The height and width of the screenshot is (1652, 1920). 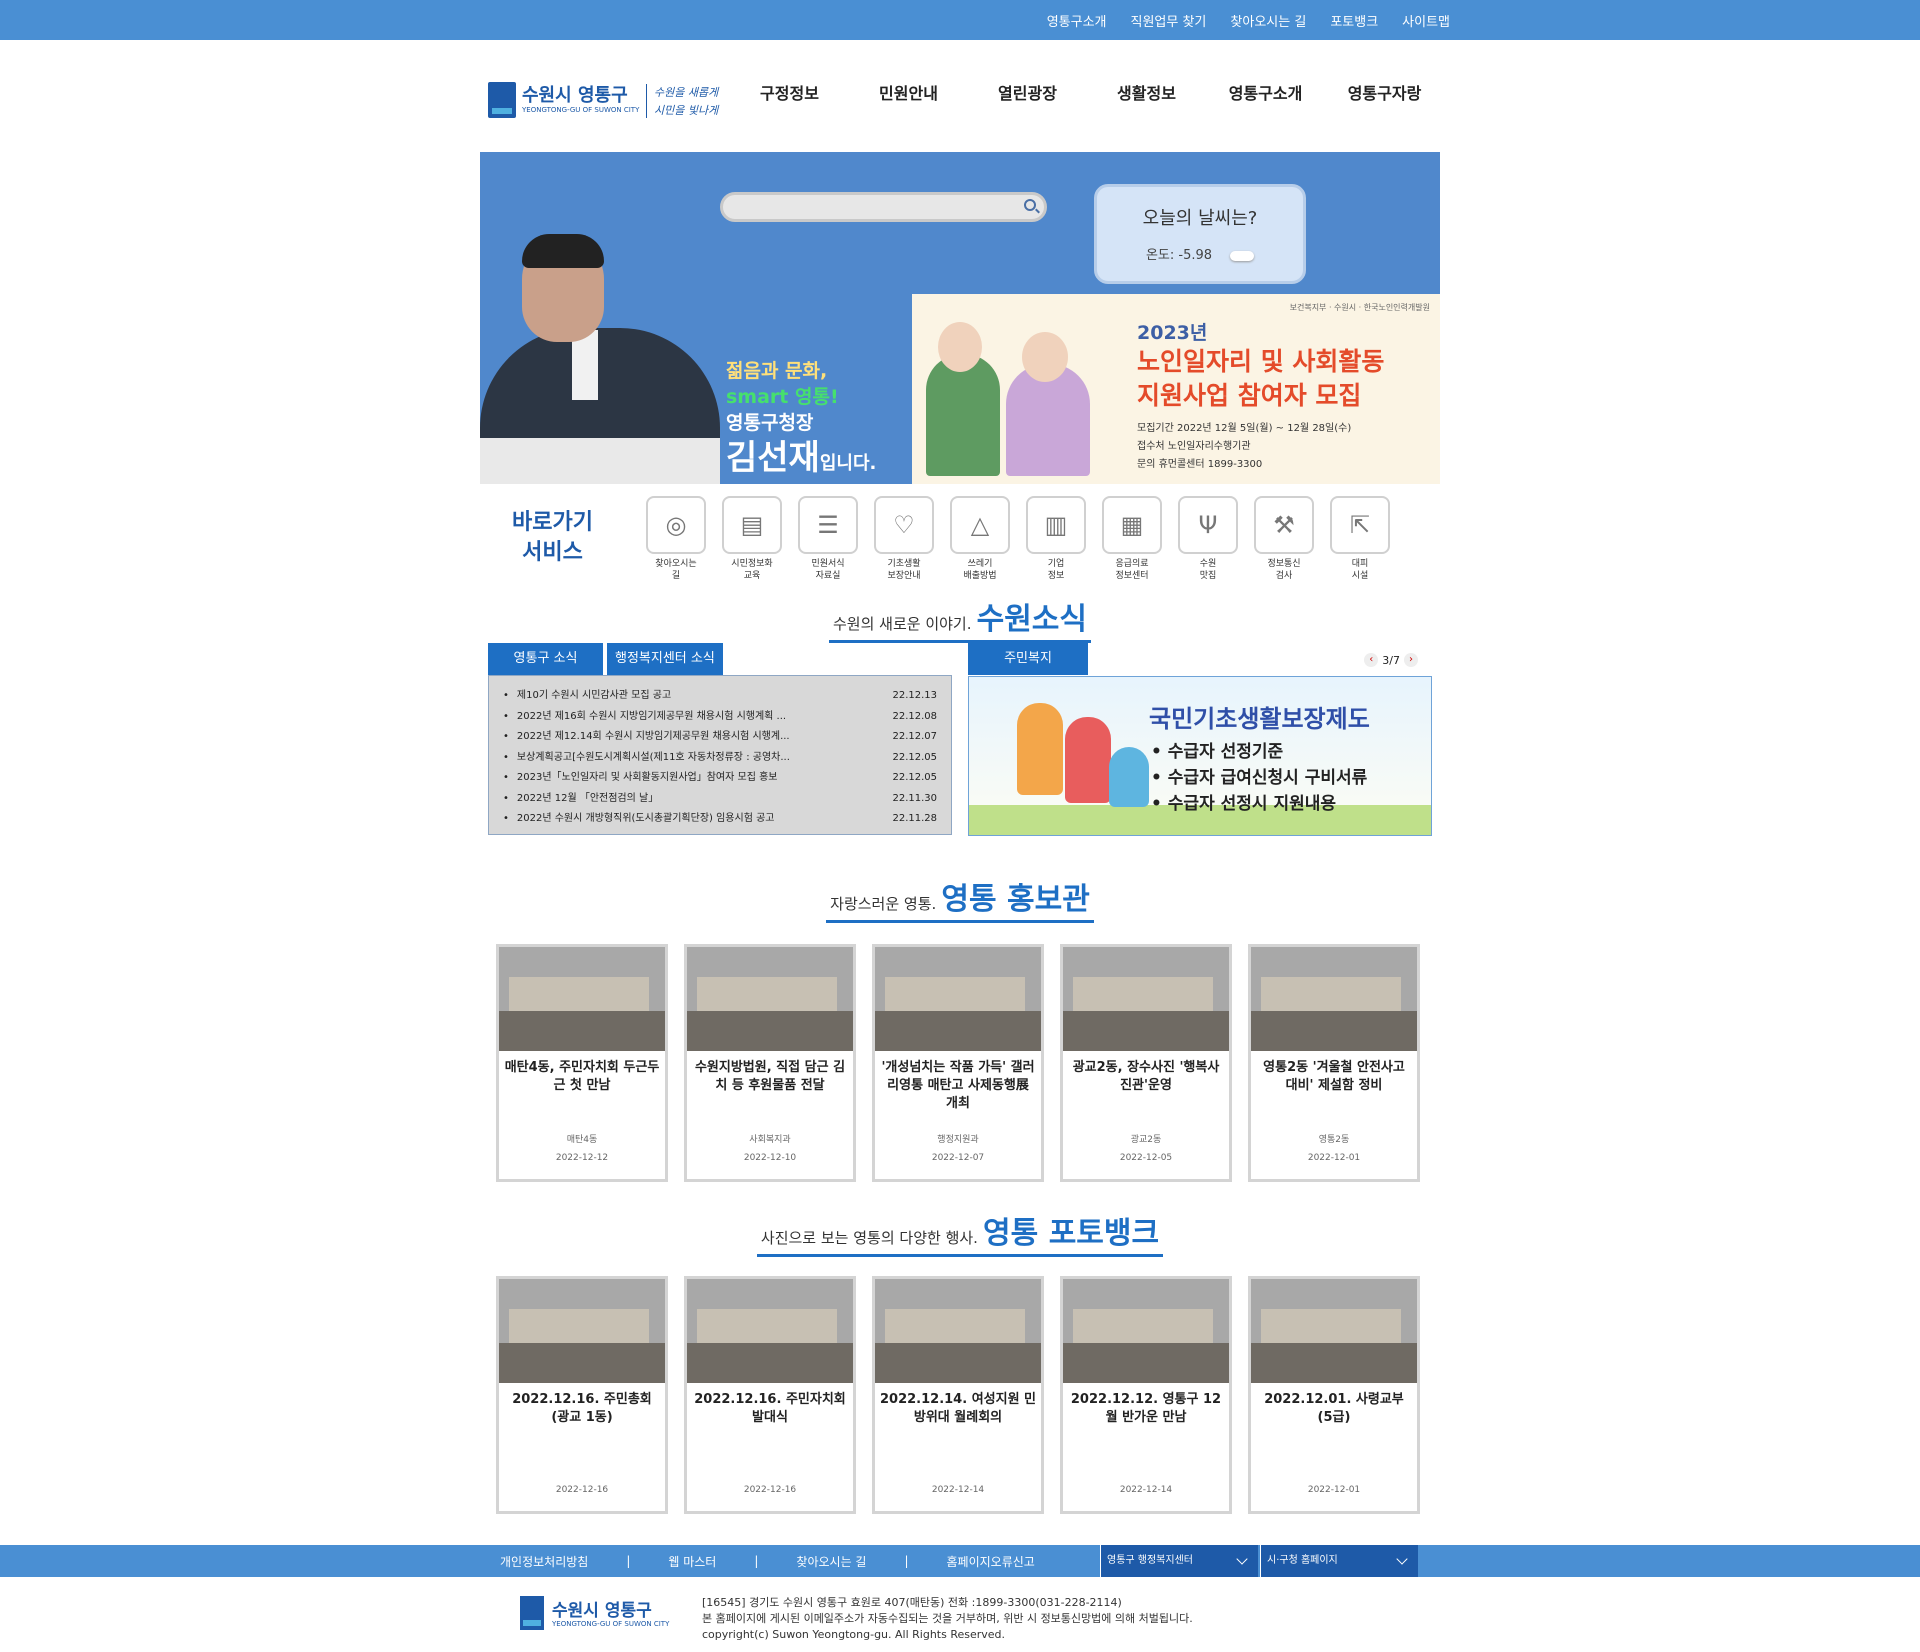 I want to click on trash-bag-icon: △, so click(x=980, y=525).